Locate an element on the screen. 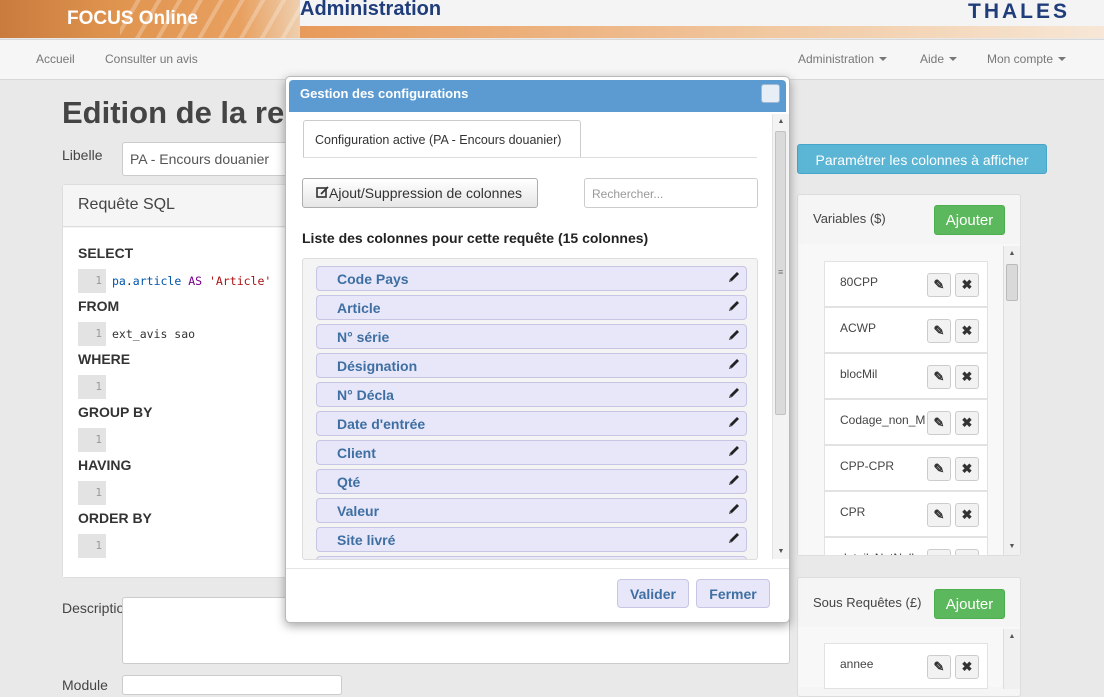 This screenshot has height=697, width=1104. column-item: Désignation is located at coordinates (531, 365).